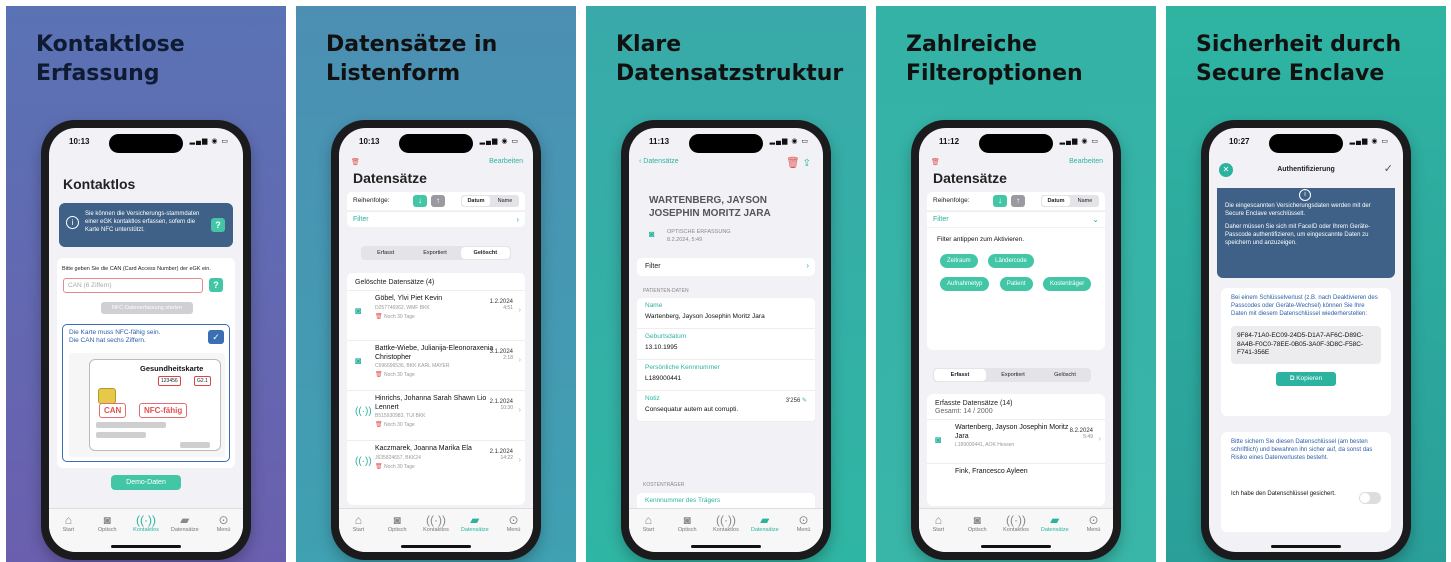 The height and width of the screenshot is (562, 1451). Describe the element at coordinates (501, 305) in the screenshot. I see `row-date: 1.2.2024 4:51` at that location.